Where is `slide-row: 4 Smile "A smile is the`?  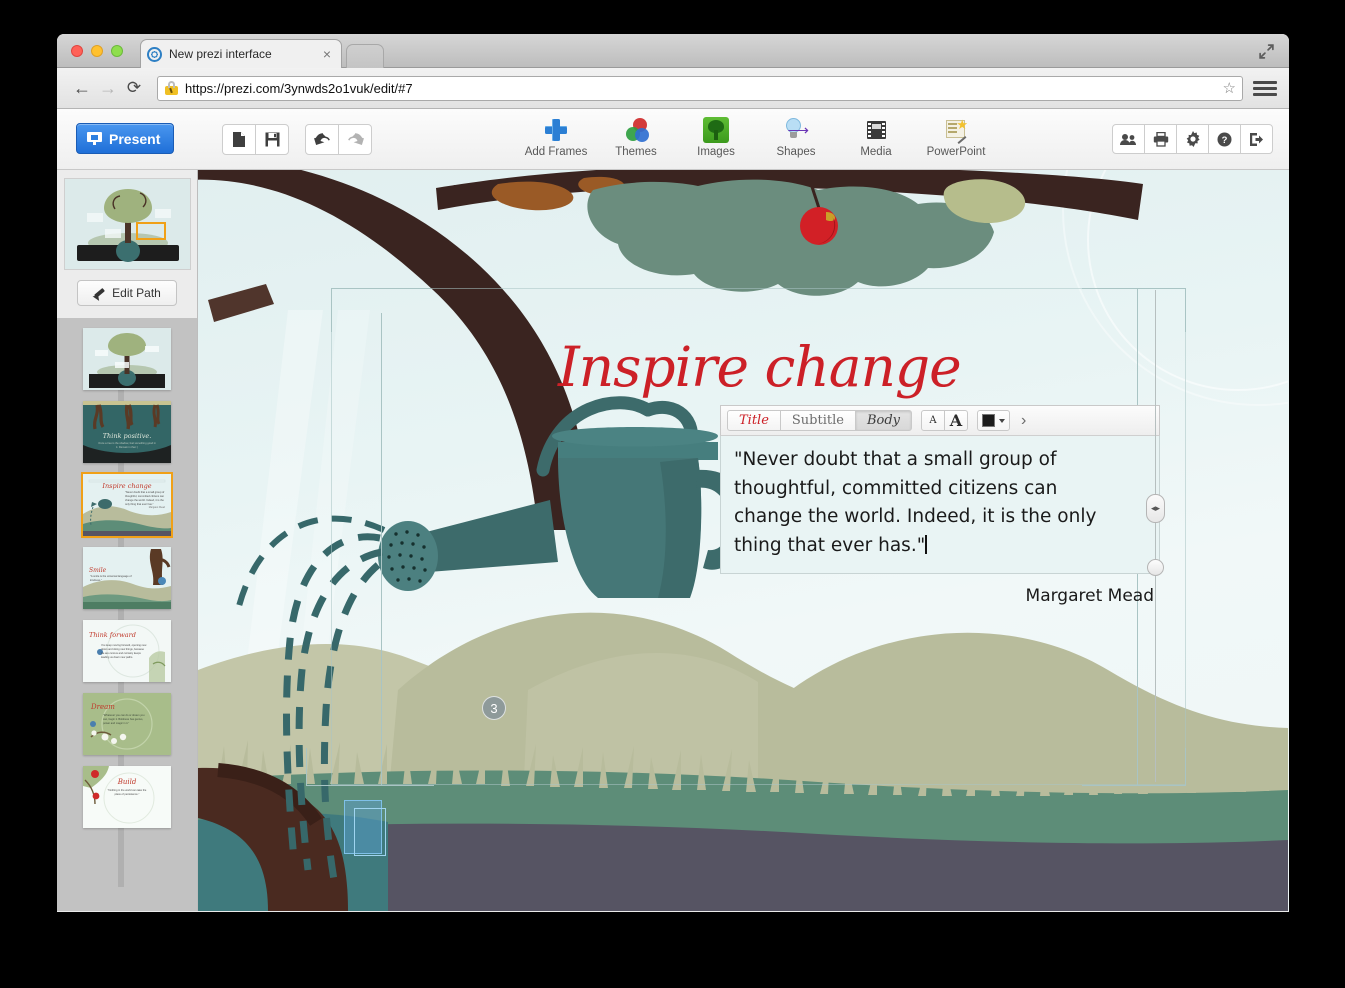 slide-row: 4 Smile "A smile is the is located at coordinates (127, 578).